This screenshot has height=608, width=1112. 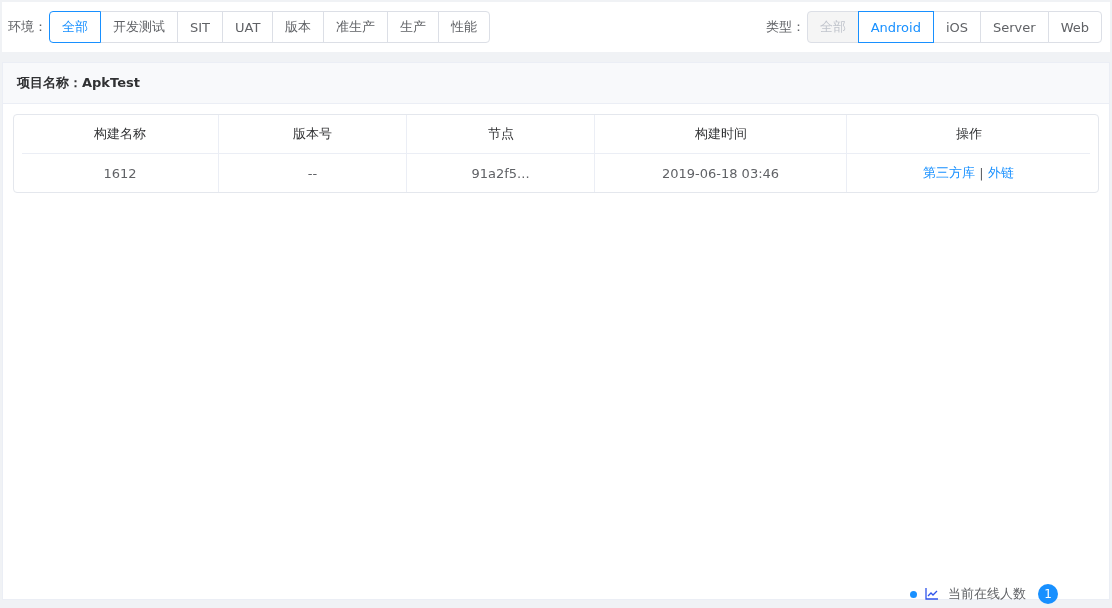 What do you see at coordinates (931, 594) in the screenshot?
I see `line-chart-icon` at bounding box center [931, 594].